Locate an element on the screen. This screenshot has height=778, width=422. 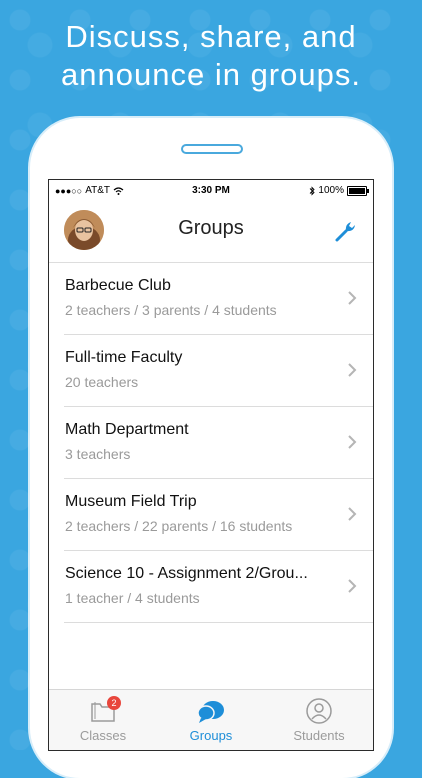
group-members: 2 teachers / 22 parents / 16 students is located at coordinates (179, 526).